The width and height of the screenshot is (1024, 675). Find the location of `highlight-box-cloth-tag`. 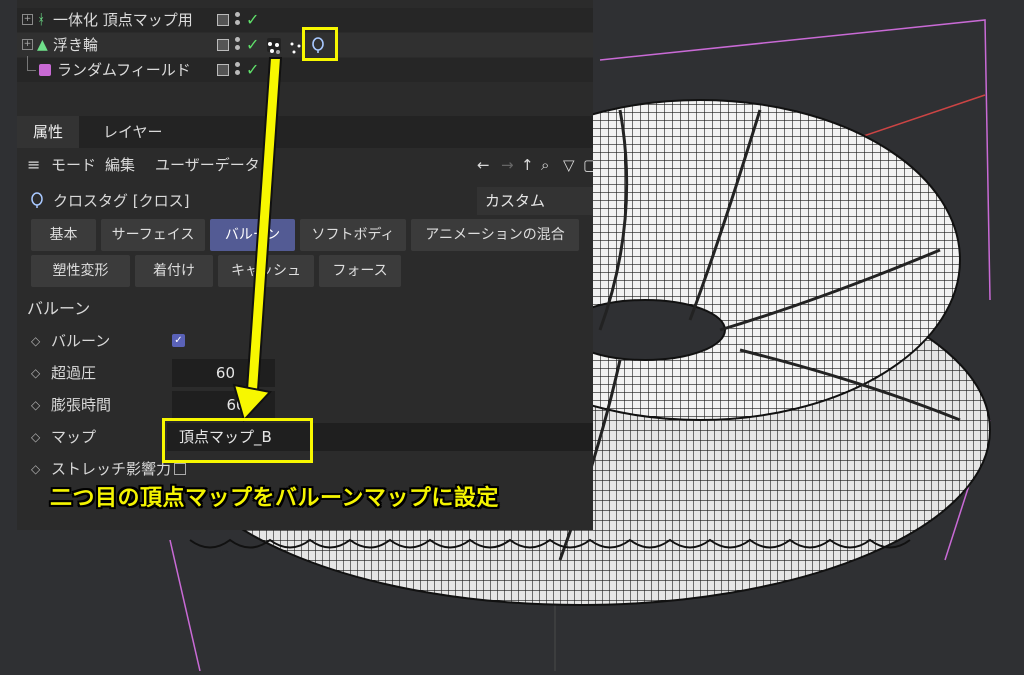

highlight-box-cloth-tag is located at coordinates (320, 44).